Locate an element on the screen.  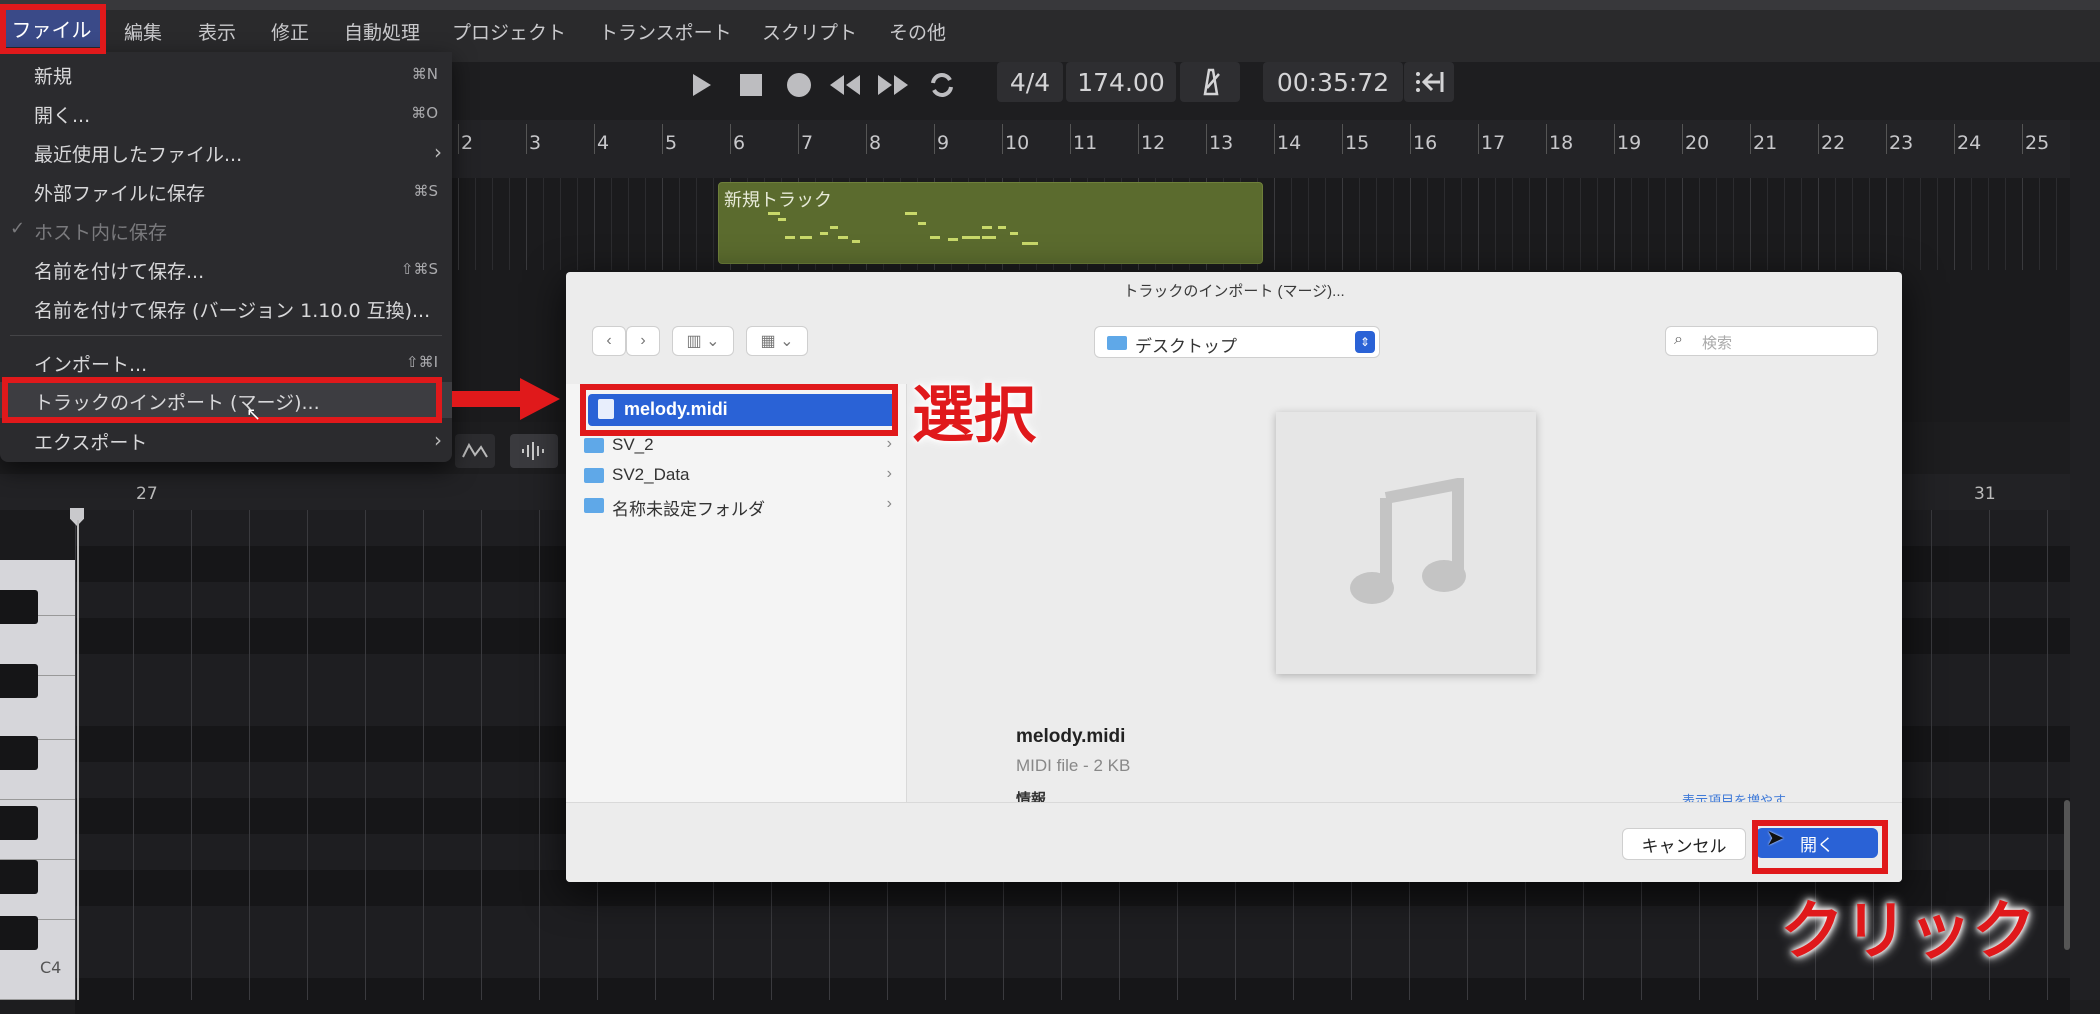
grid-view-icon: ▦ ⌄ is located at coordinates (777, 341).